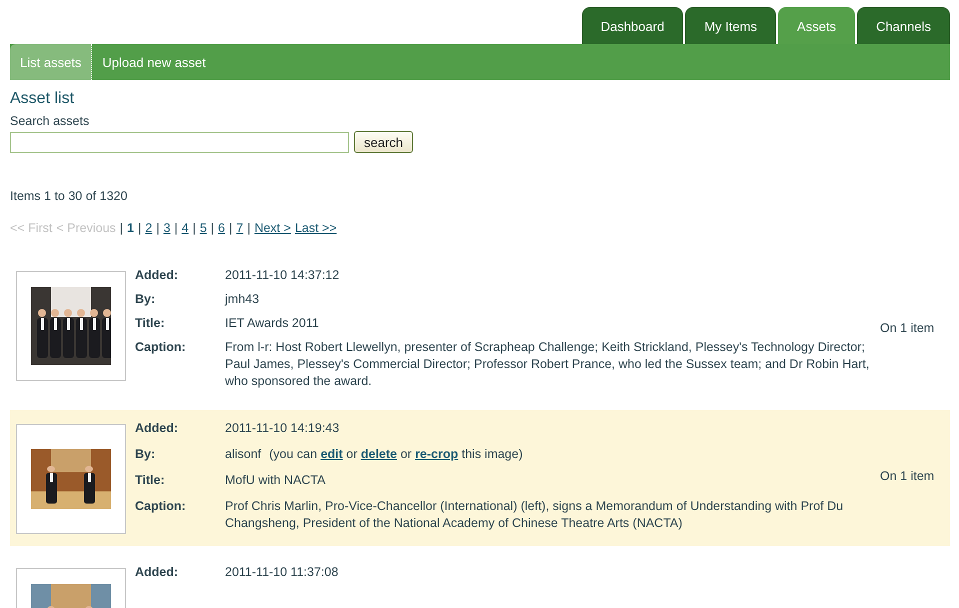  I want to click on field-value: MofU with NACTA, so click(275, 480).